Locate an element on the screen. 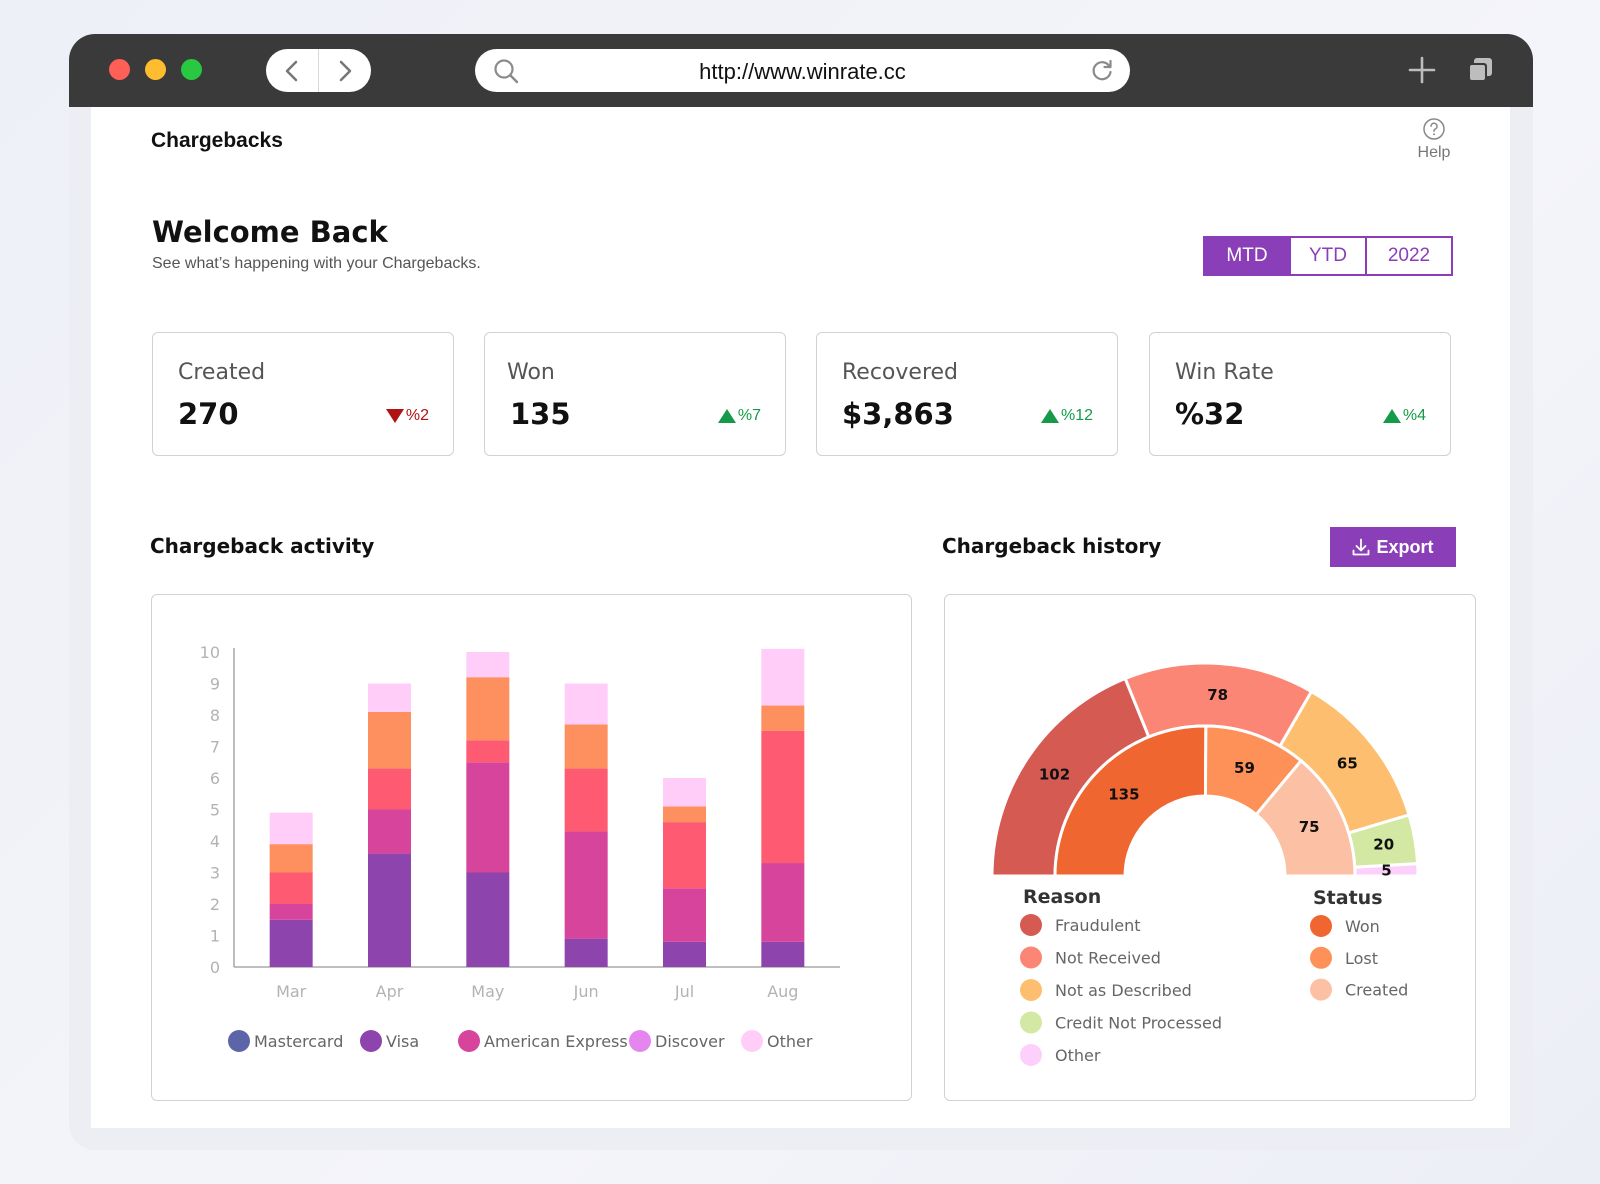 The image size is (1600, 1184). kpi-value: 270 is located at coordinates (208, 414).